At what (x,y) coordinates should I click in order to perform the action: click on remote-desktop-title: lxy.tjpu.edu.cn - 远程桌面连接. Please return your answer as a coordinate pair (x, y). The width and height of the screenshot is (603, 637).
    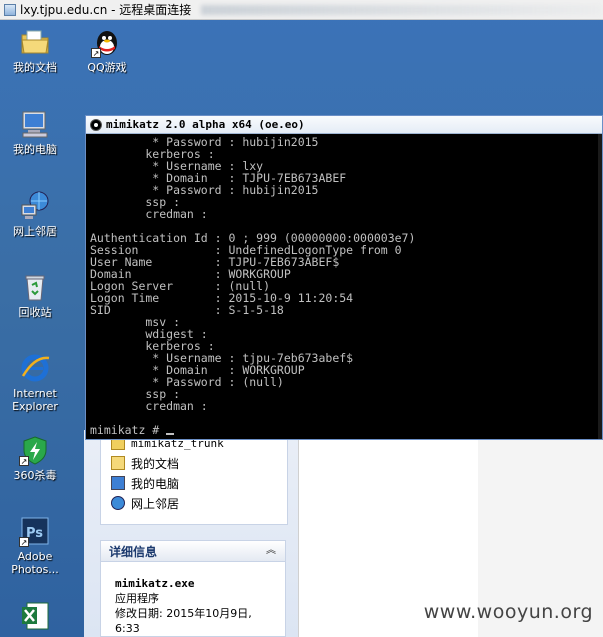
    Looking at the image, I should click on (106, 10).